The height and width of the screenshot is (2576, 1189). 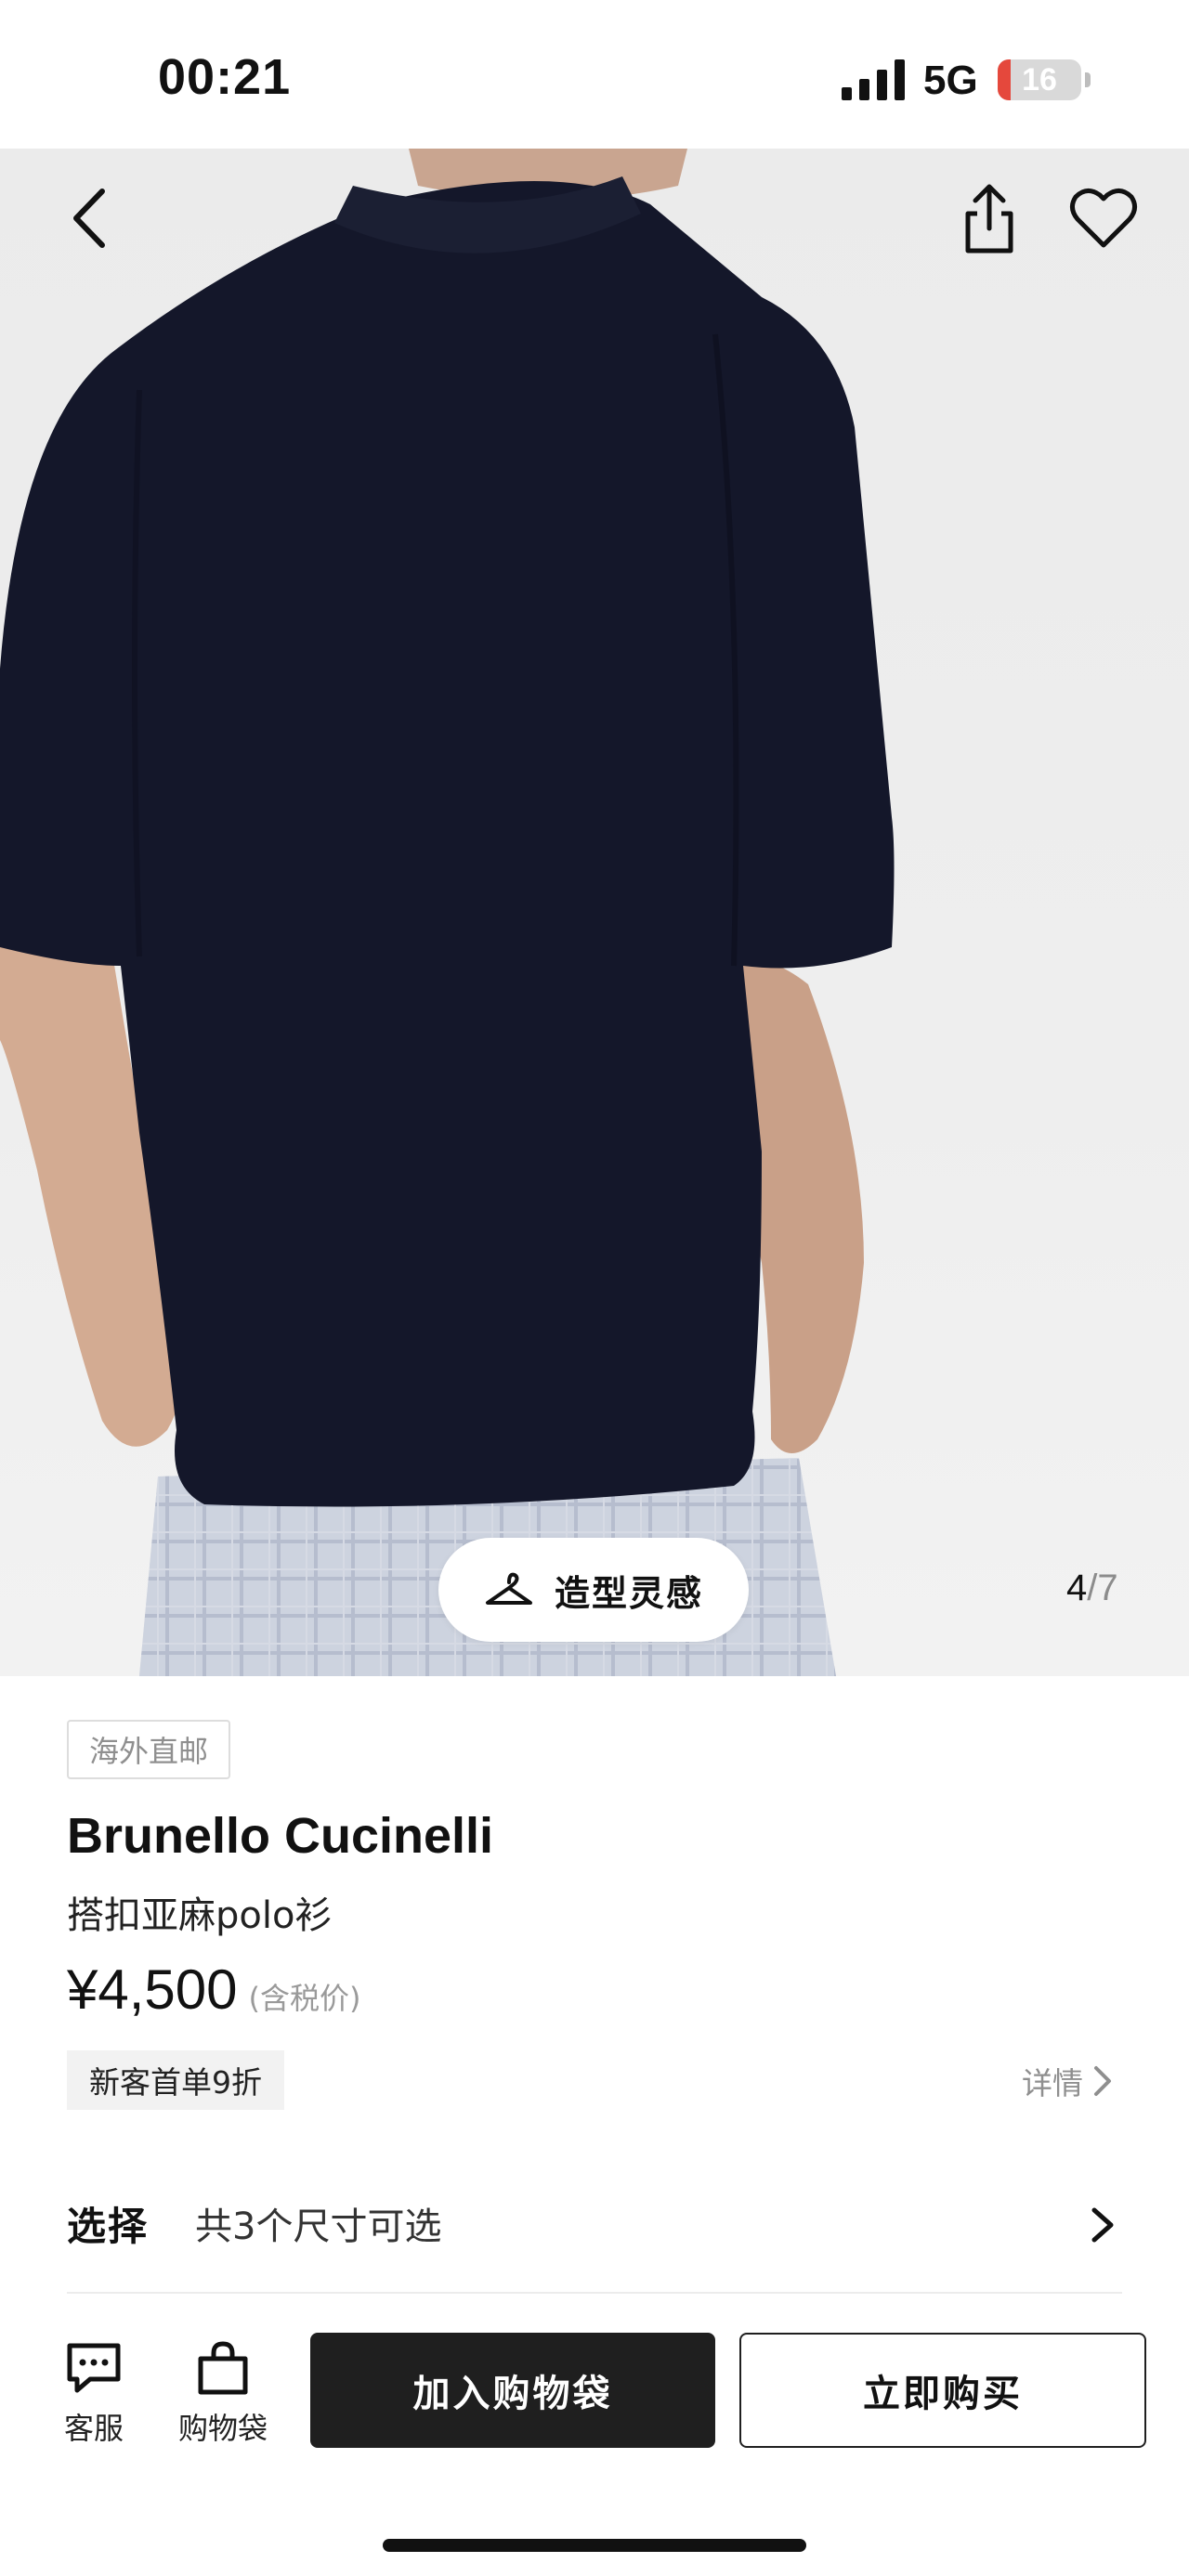 What do you see at coordinates (304, 1998) in the screenshot?
I see `tax-note: (含税价)` at bounding box center [304, 1998].